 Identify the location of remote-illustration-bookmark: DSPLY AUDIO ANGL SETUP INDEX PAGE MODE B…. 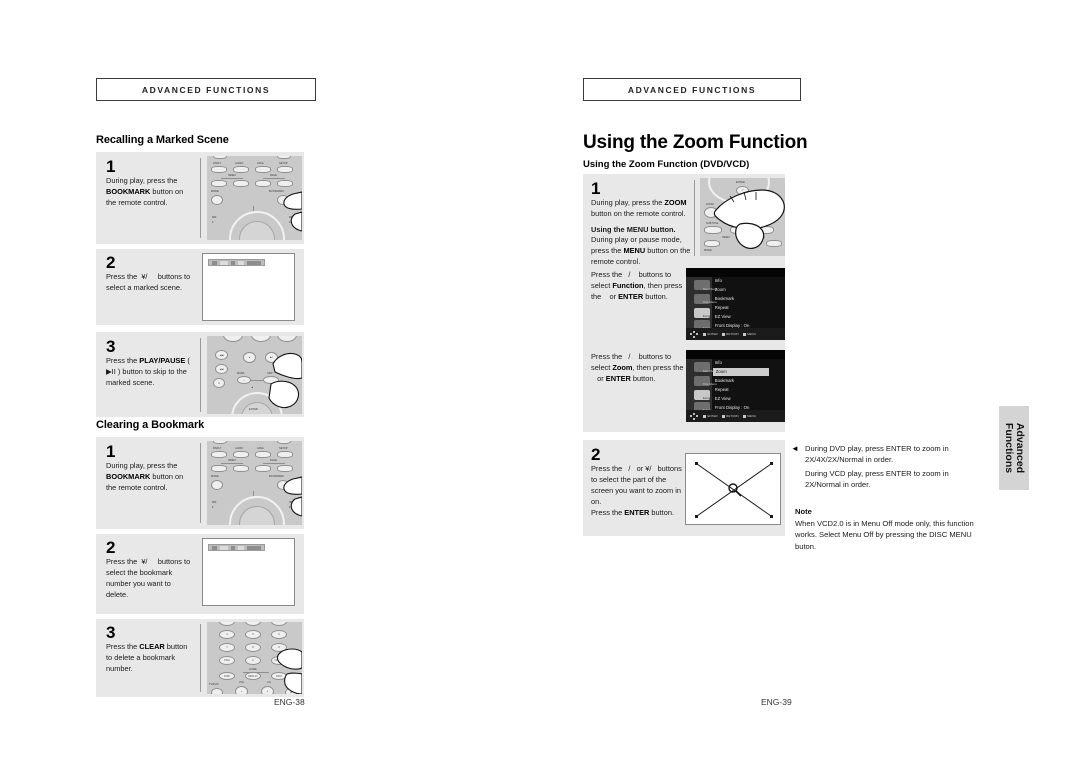
(254, 198).